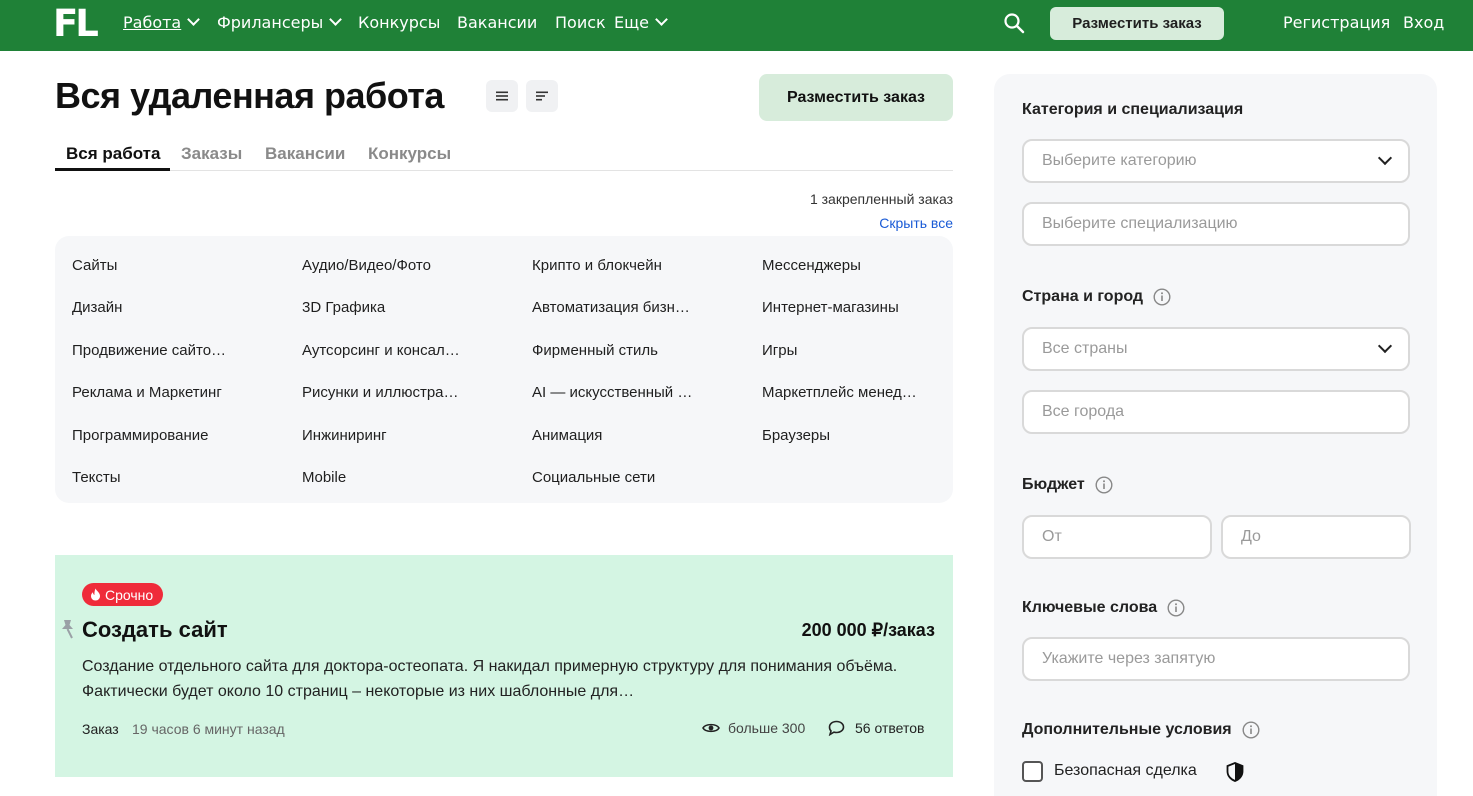  I want to click on keywords-filter-label-text: Ключевые слова, so click(1090, 607).